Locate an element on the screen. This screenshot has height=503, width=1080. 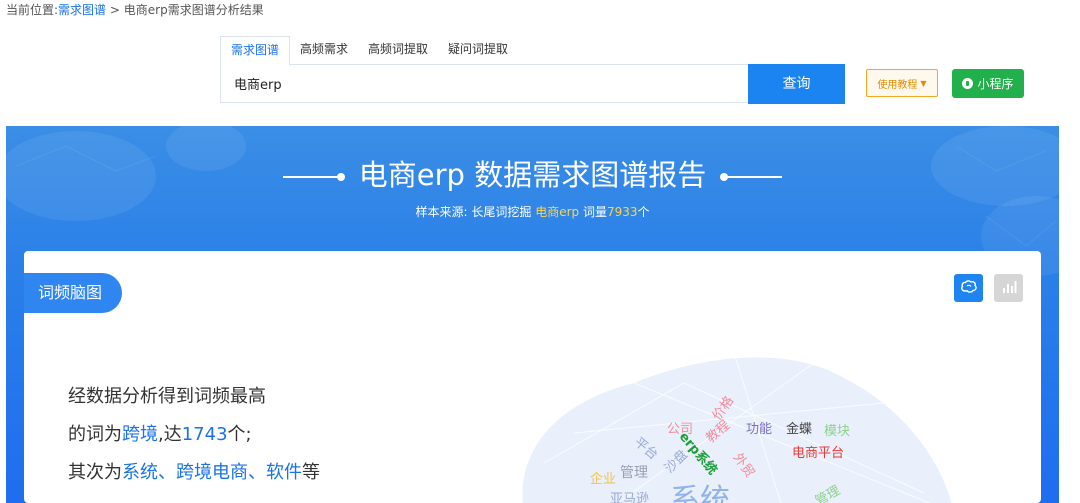
mini-program-button: 小程序 is located at coordinates (988, 83).